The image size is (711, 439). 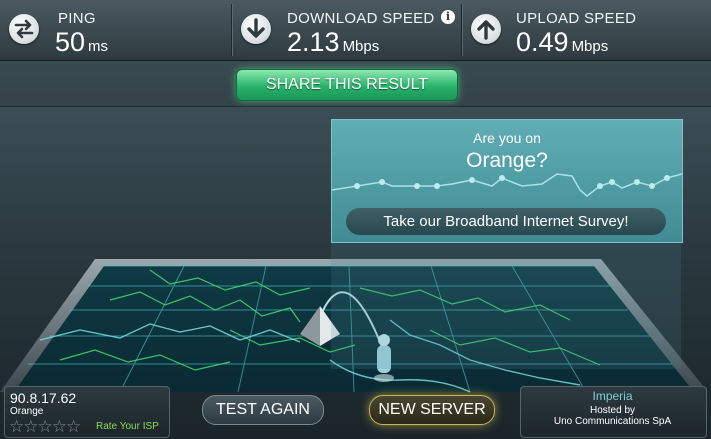 What do you see at coordinates (612, 421) in the screenshot?
I see `host-name: Uno Communications SpA` at bounding box center [612, 421].